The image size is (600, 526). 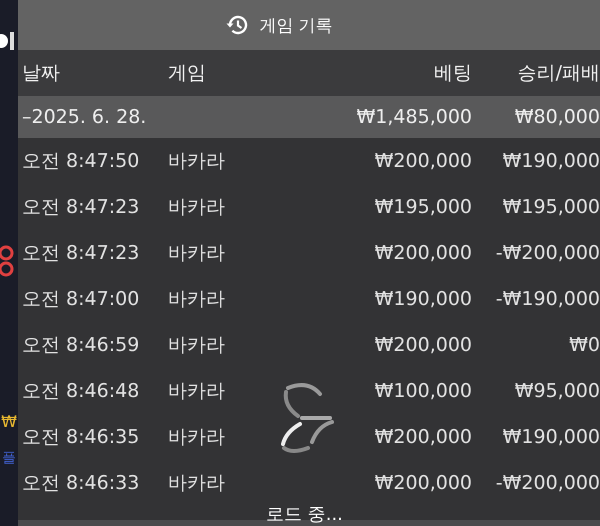 What do you see at coordinates (557, 391) in the screenshot?
I see `result-cell-text: ₩95,000` at bounding box center [557, 391].